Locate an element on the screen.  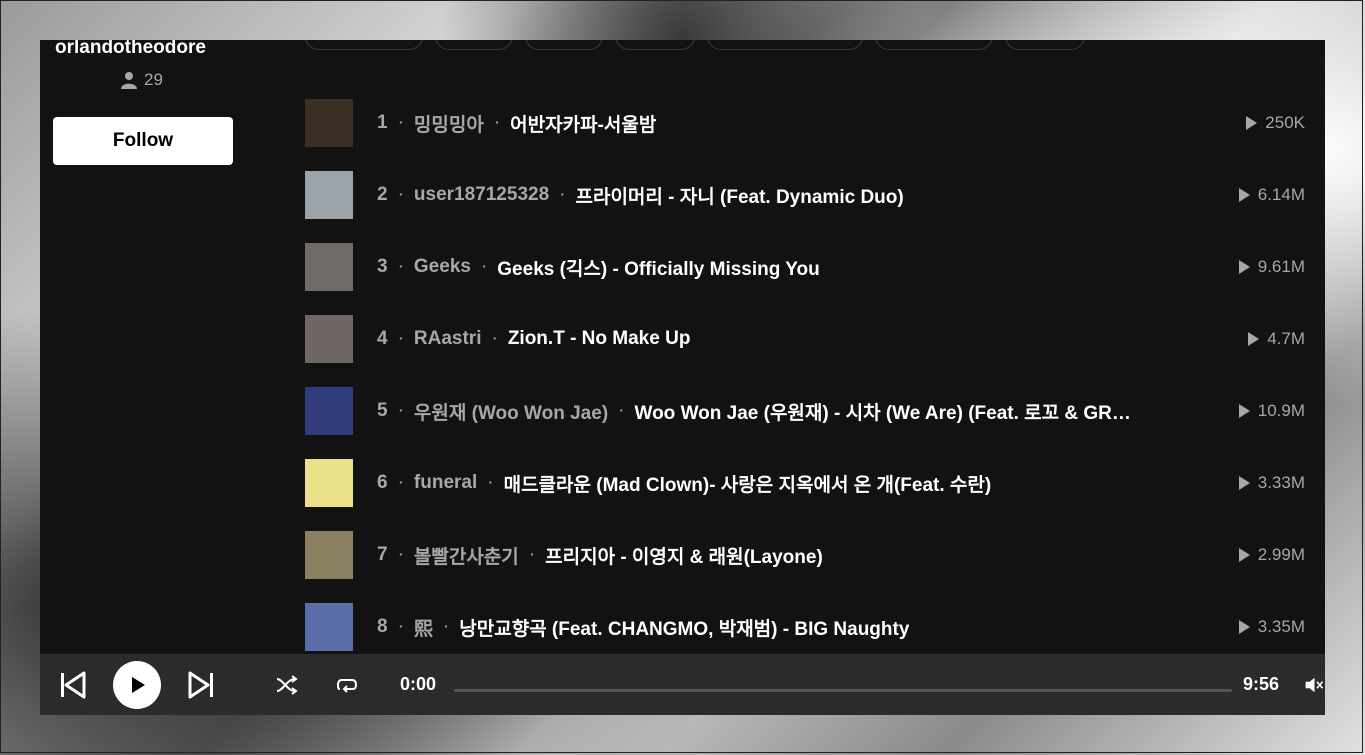
shuffle-icon is located at coordinates (287, 684).